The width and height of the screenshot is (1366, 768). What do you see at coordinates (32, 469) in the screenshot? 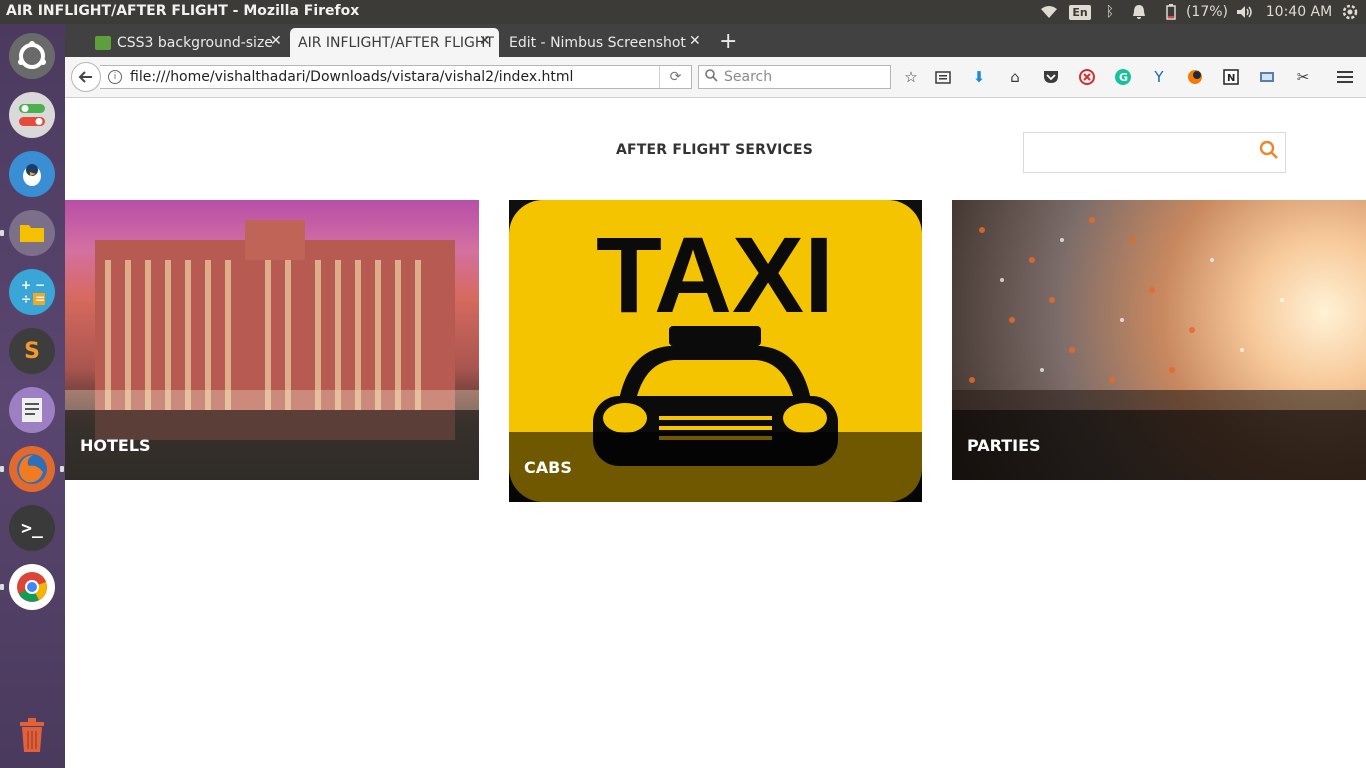
I see `firefox-icon` at bounding box center [32, 469].